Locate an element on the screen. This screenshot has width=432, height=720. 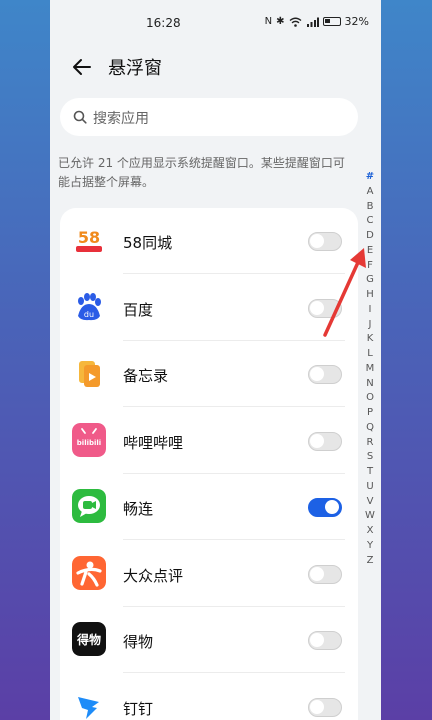
alphabet-letter: T is located at coordinates (370, 472).